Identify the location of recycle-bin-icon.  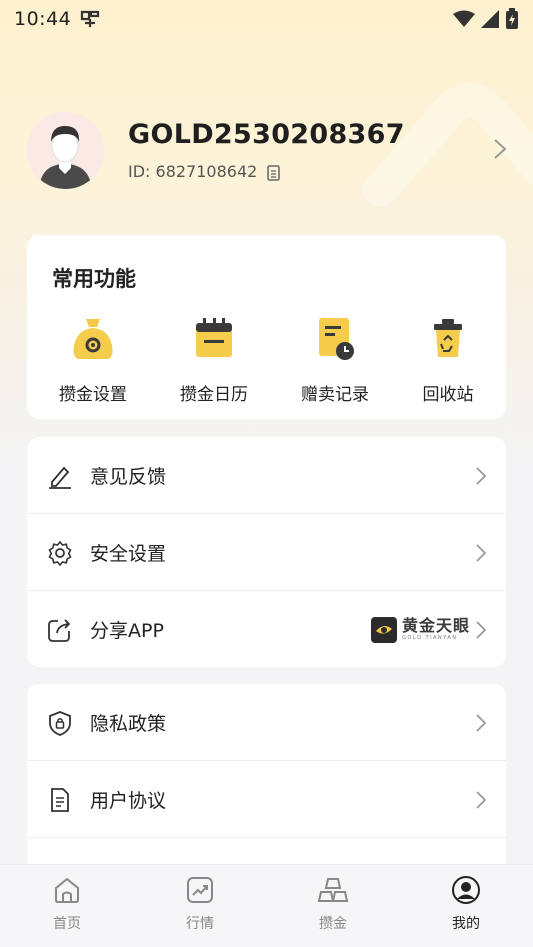
(448, 338).